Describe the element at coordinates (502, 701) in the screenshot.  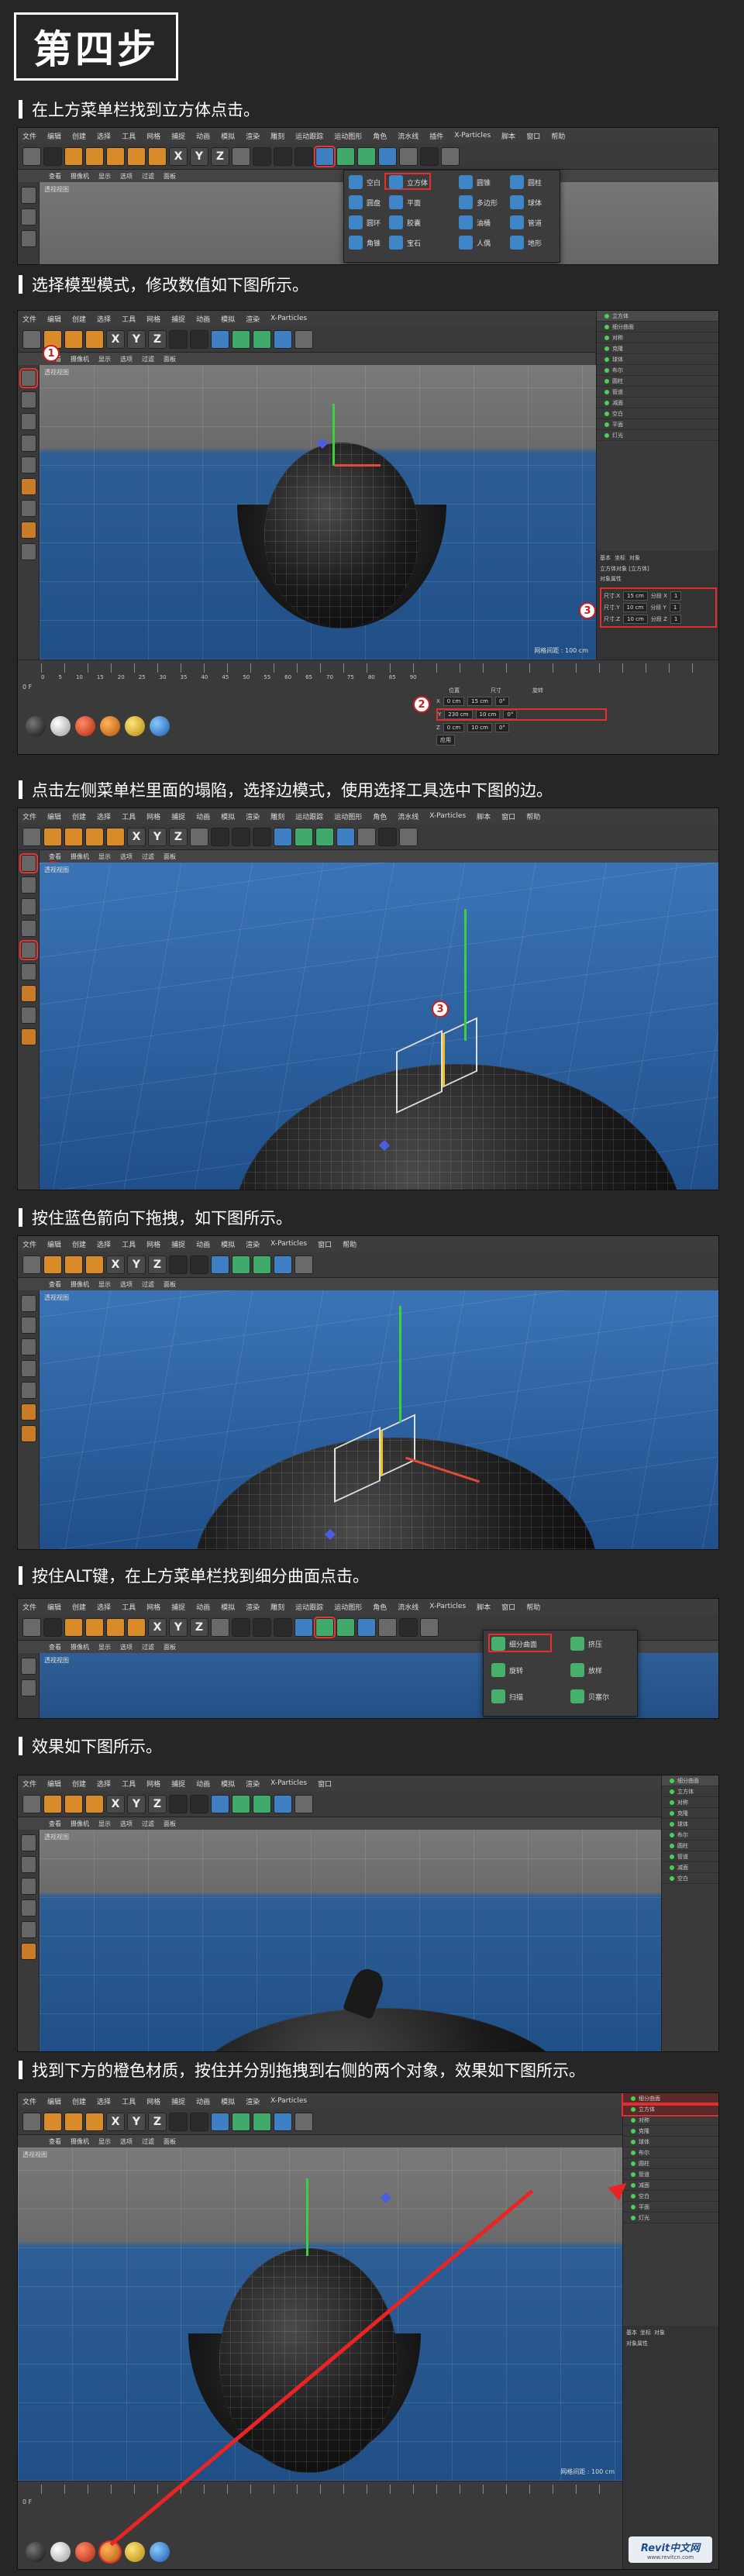
I see `rot-x-field: 0°` at that location.